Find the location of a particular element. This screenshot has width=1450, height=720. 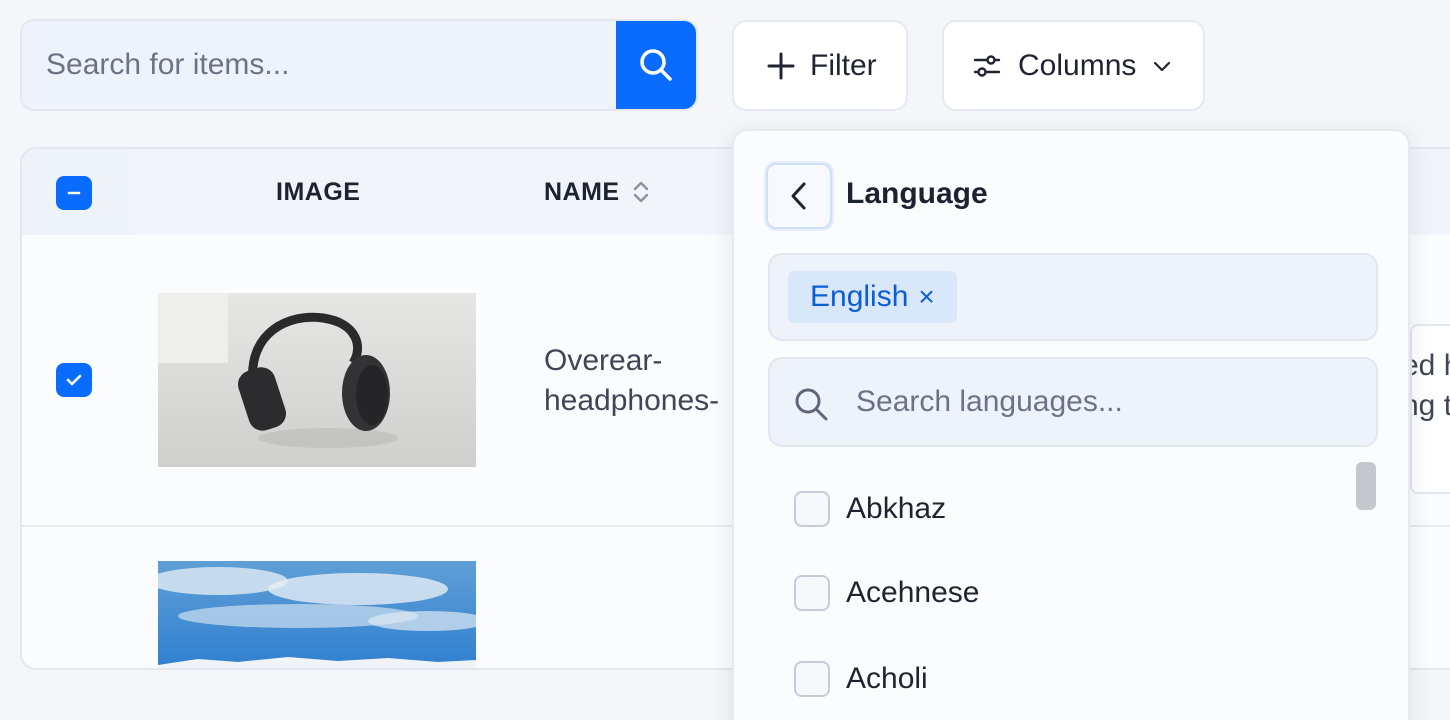

language-search-input is located at coordinates (1106, 402).